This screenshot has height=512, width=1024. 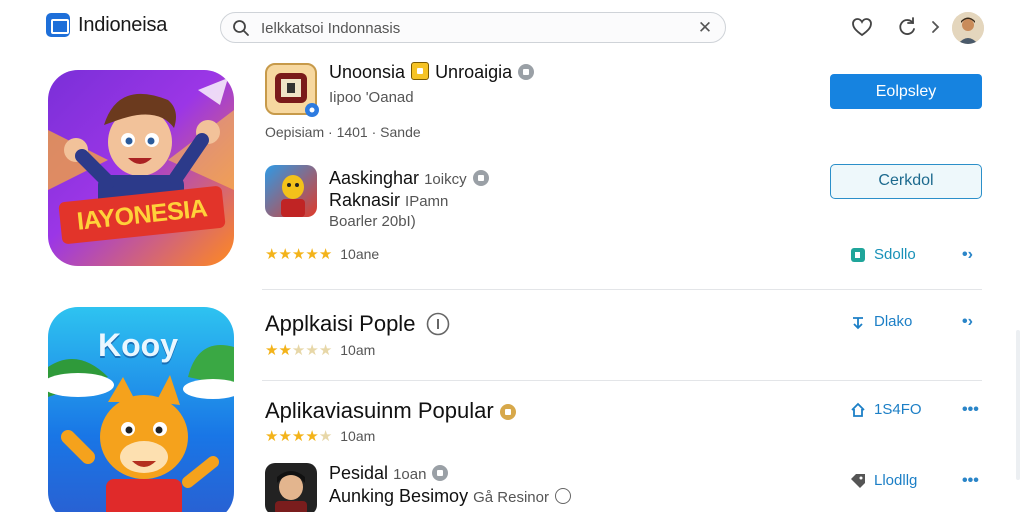 What do you see at coordinates (138, 345) in the screenshot?
I see `popular-tile-logo: Kooy` at bounding box center [138, 345].